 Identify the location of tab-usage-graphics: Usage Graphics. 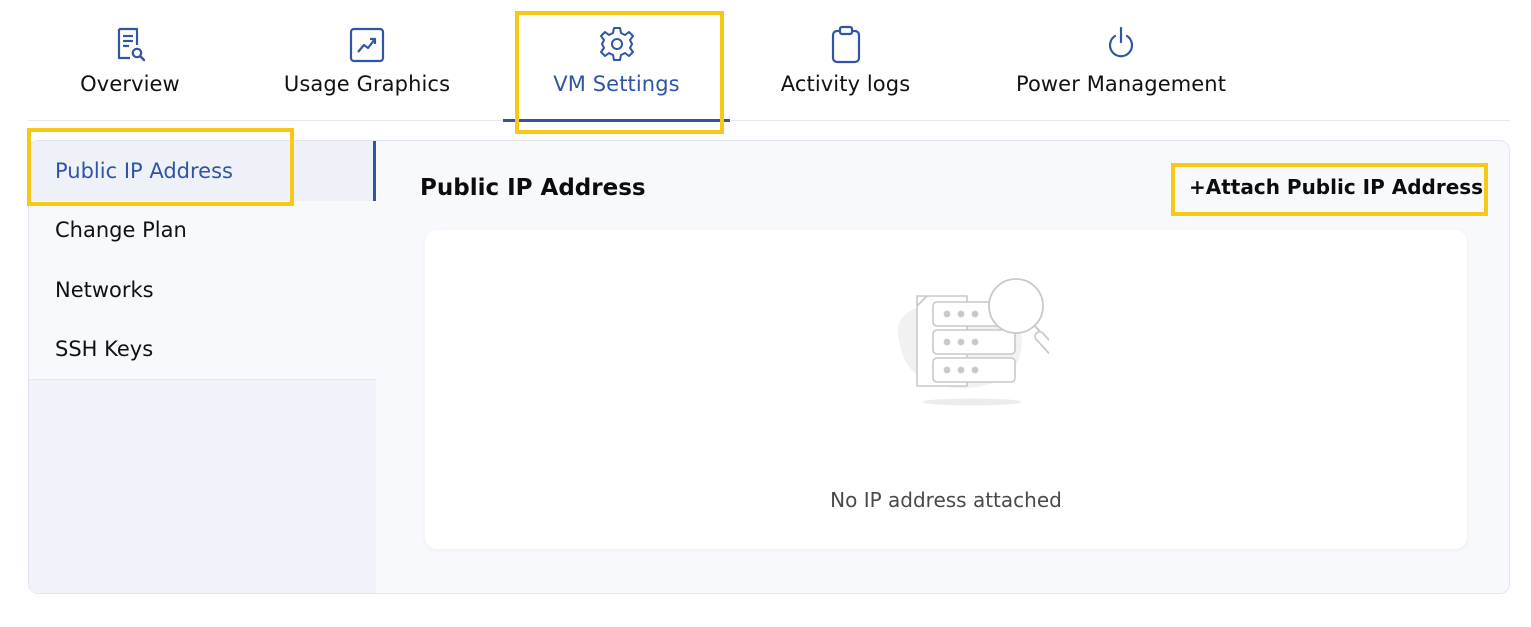
(367, 60).